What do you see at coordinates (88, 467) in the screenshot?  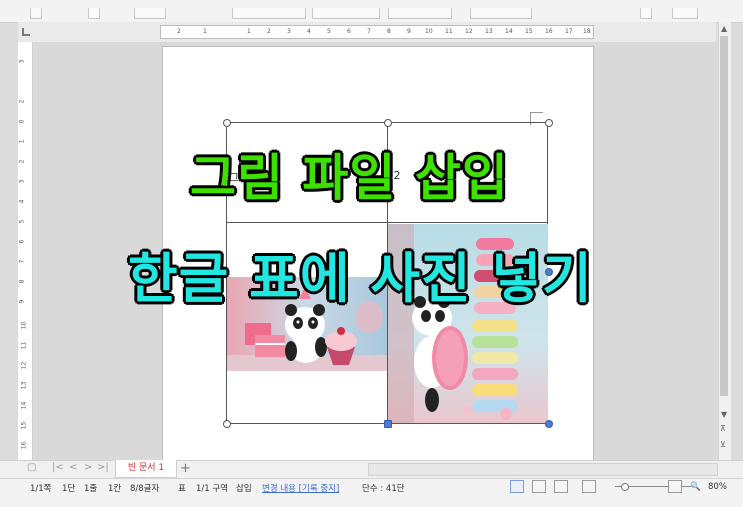 I see `next-tab-button: >` at bounding box center [88, 467].